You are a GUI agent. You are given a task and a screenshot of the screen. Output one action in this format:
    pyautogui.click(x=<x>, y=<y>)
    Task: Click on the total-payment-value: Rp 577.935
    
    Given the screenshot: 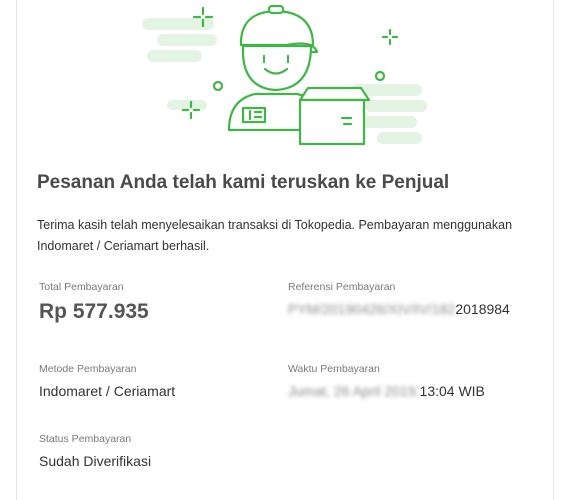 What is the action you would take?
    pyautogui.click(x=94, y=311)
    